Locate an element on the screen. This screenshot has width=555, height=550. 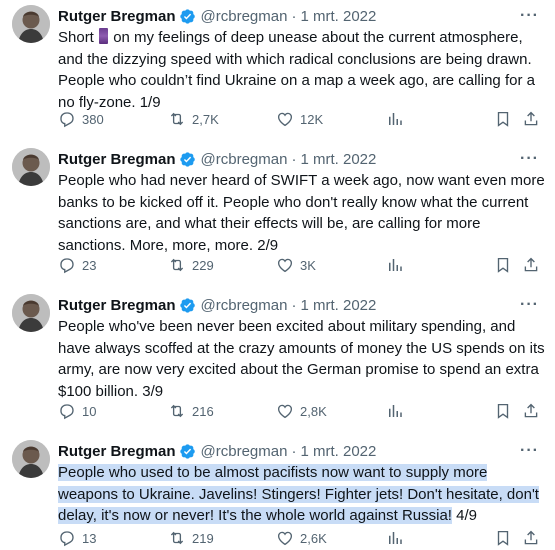
like-button: 2,6K is located at coordinates (301, 538).